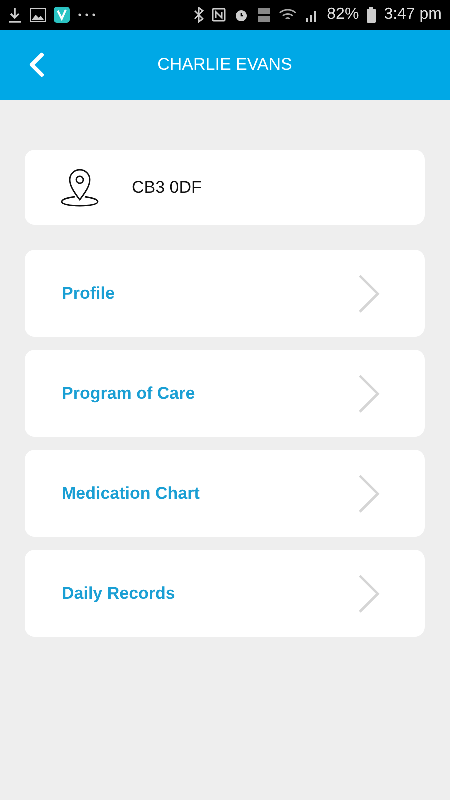  What do you see at coordinates (288, 15) in the screenshot?
I see `wifi-icon` at bounding box center [288, 15].